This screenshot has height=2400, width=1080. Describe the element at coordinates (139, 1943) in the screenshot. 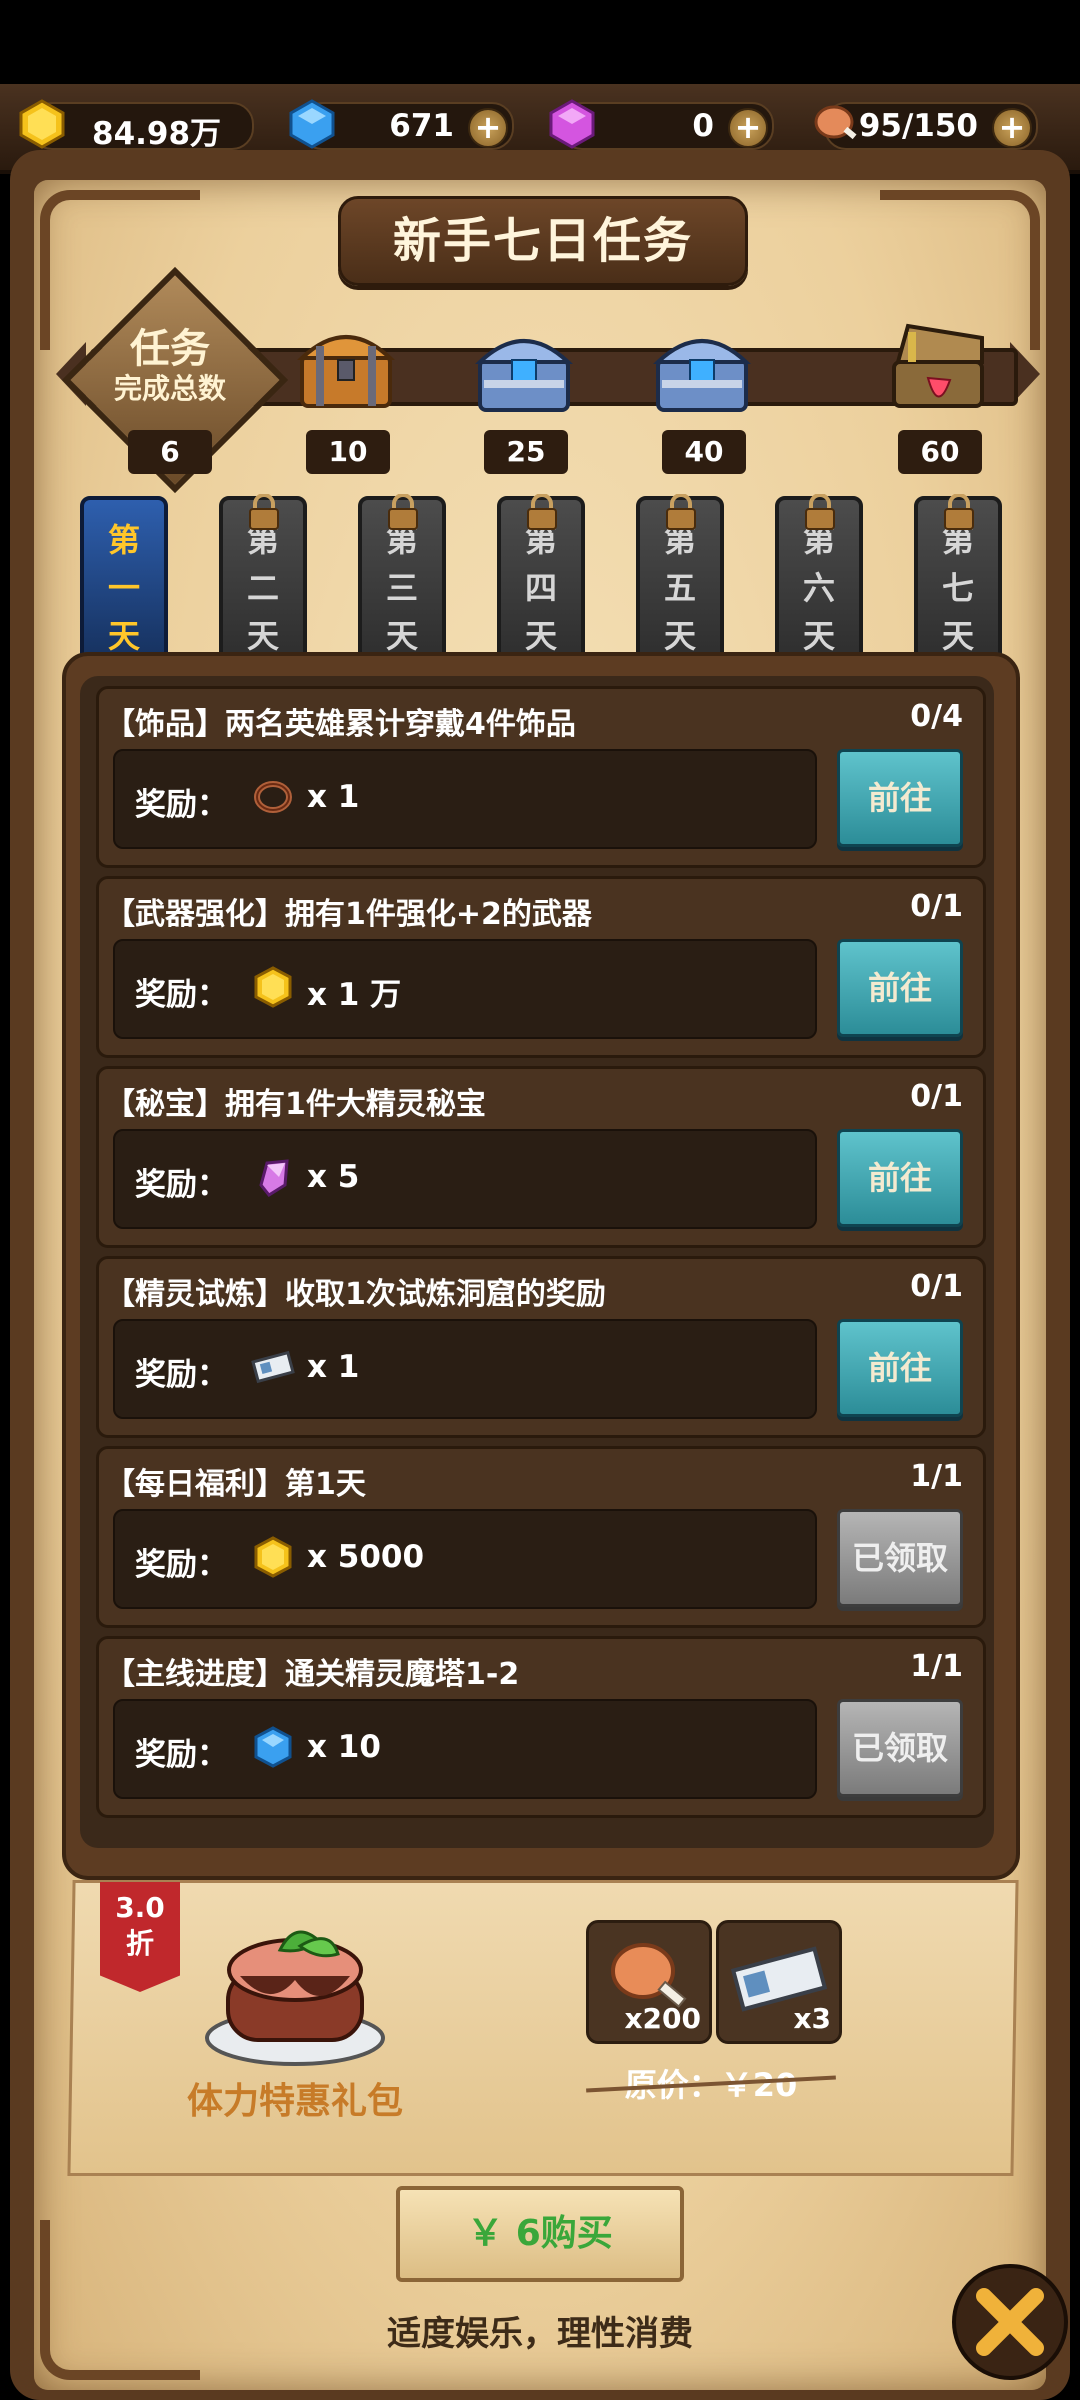

I see `discount-unit: 折` at that location.